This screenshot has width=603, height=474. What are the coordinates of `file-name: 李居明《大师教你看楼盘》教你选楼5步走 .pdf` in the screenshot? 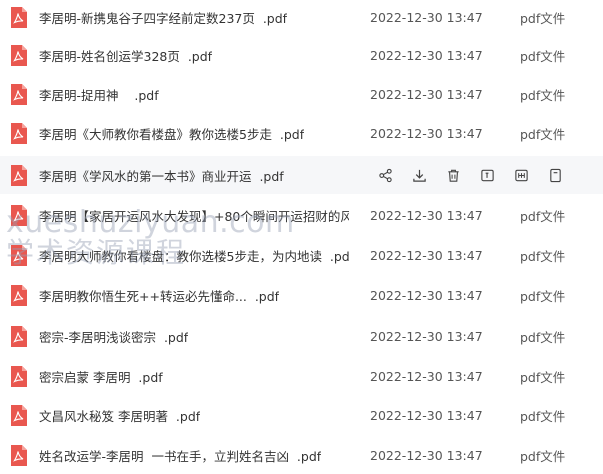 It's located at (171, 133).